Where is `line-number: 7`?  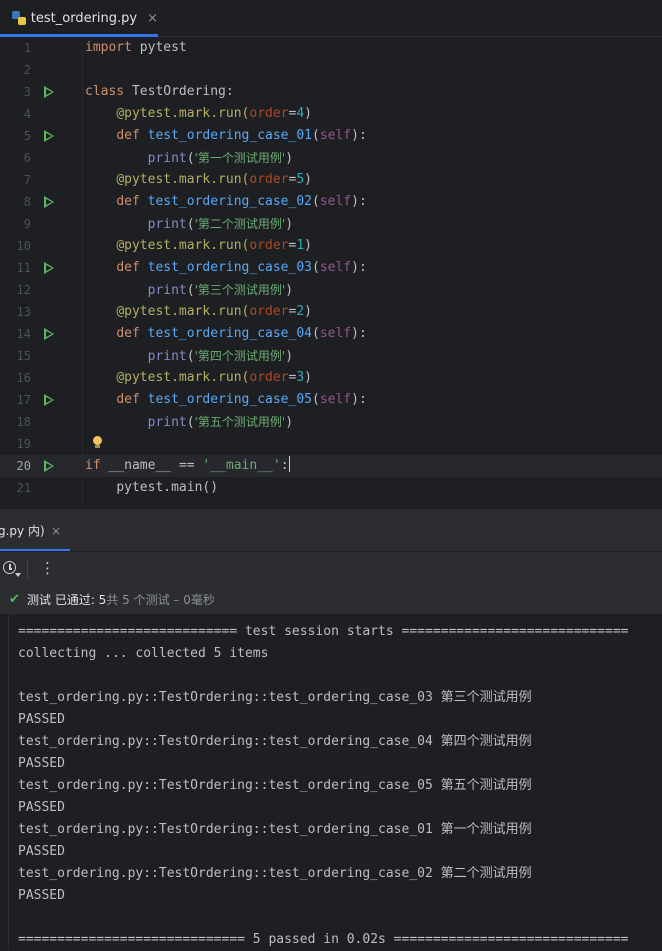
line-number: 7 is located at coordinates (27, 180).